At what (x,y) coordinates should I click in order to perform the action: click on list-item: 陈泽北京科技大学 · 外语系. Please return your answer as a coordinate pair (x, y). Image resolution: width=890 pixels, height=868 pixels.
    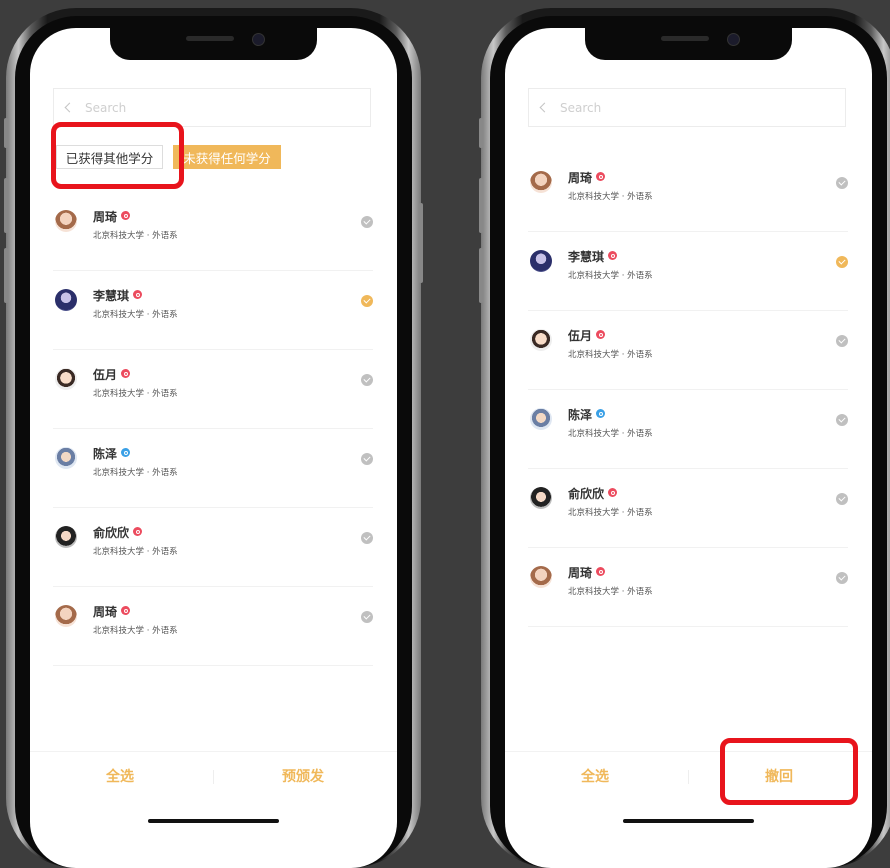
    Looking at the image, I should click on (688, 429).